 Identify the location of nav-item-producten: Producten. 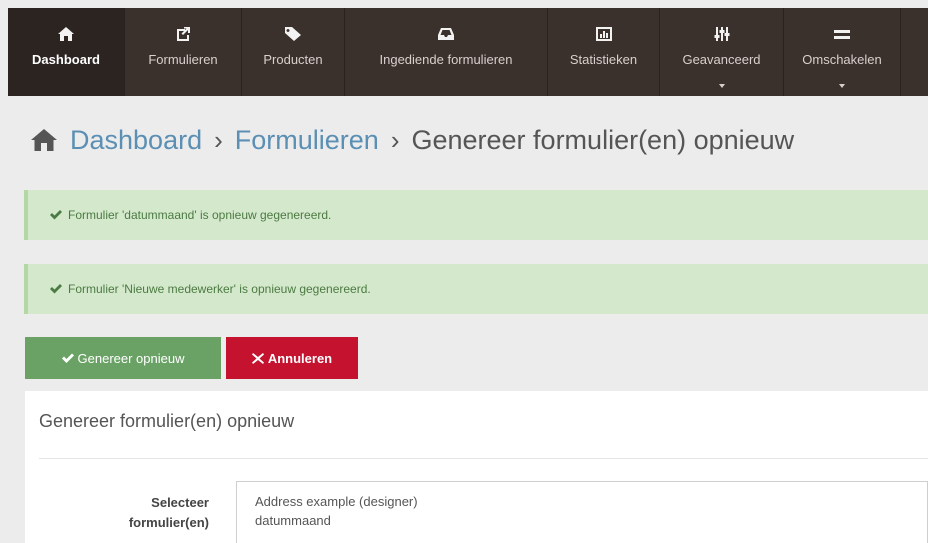
(293, 52).